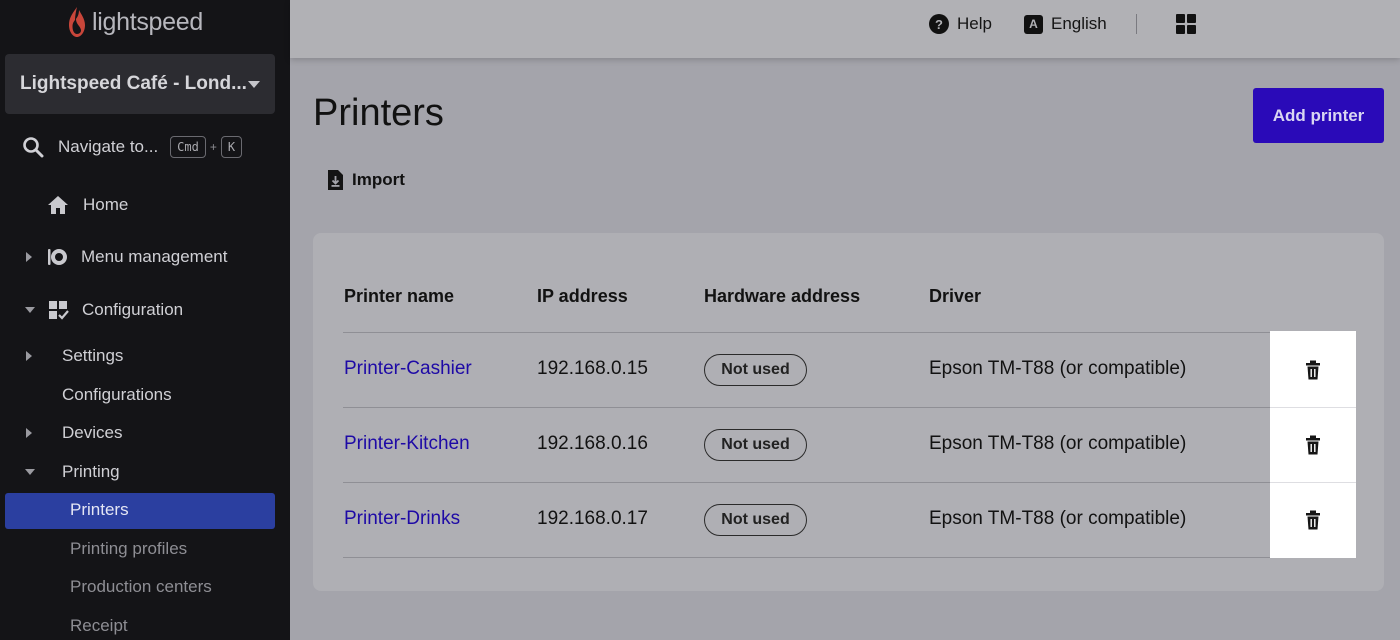 The width and height of the screenshot is (1400, 640). I want to click on sidebar-item-label: Printing, so click(91, 471).